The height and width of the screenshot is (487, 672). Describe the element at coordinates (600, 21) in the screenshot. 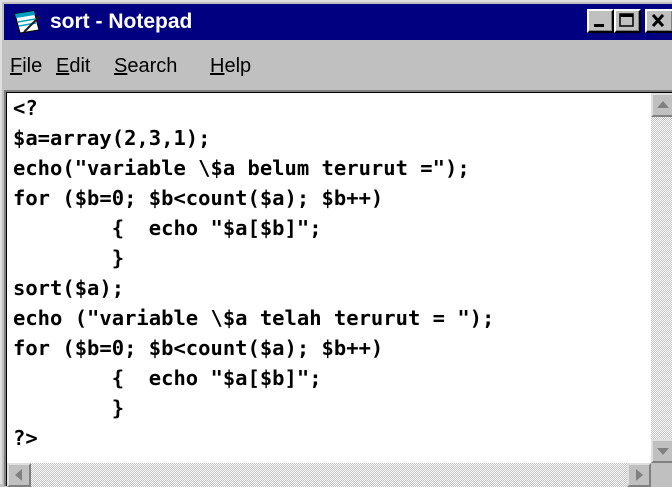

I see `minimize-button` at that location.